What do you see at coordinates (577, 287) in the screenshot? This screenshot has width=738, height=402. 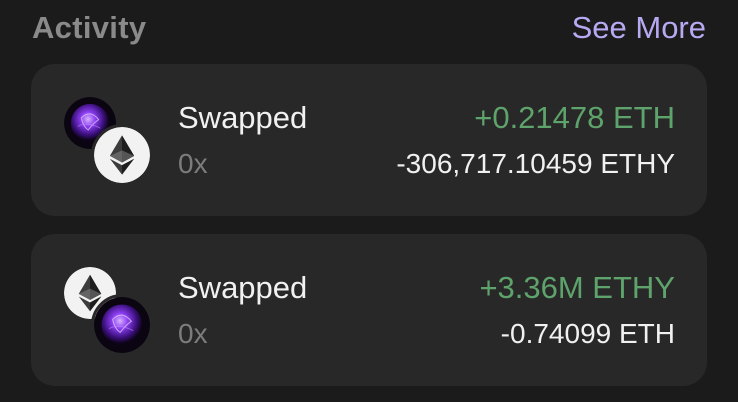 I see `amount-received: +3.36M ETHY` at bounding box center [577, 287].